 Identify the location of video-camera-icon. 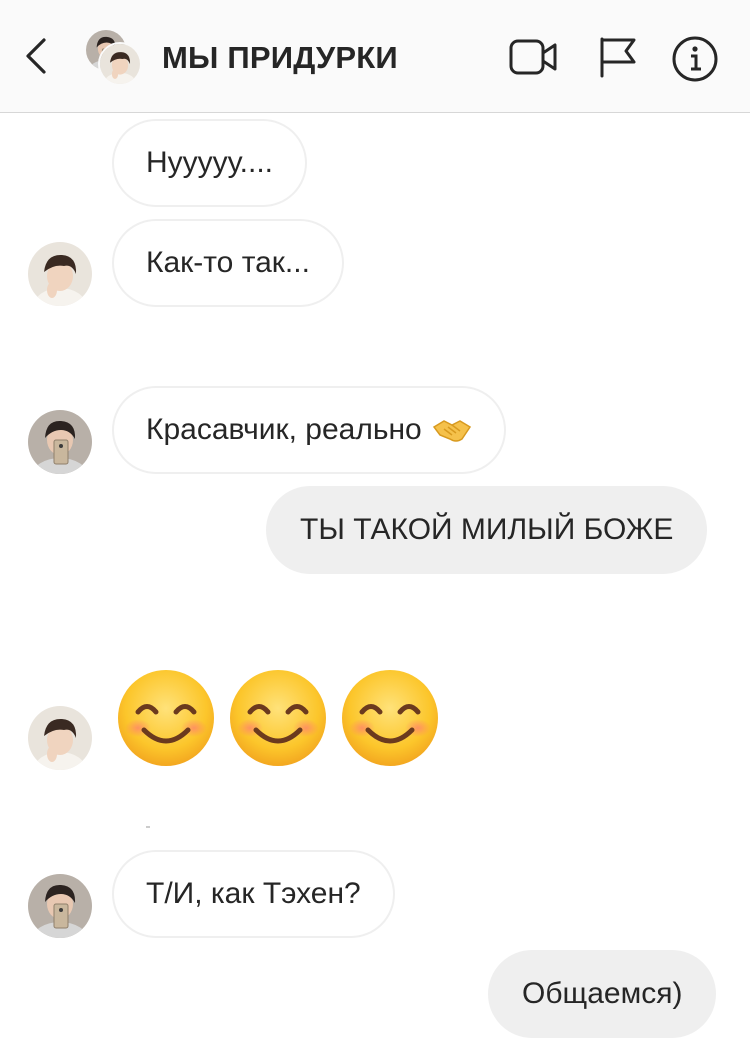
(533, 57).